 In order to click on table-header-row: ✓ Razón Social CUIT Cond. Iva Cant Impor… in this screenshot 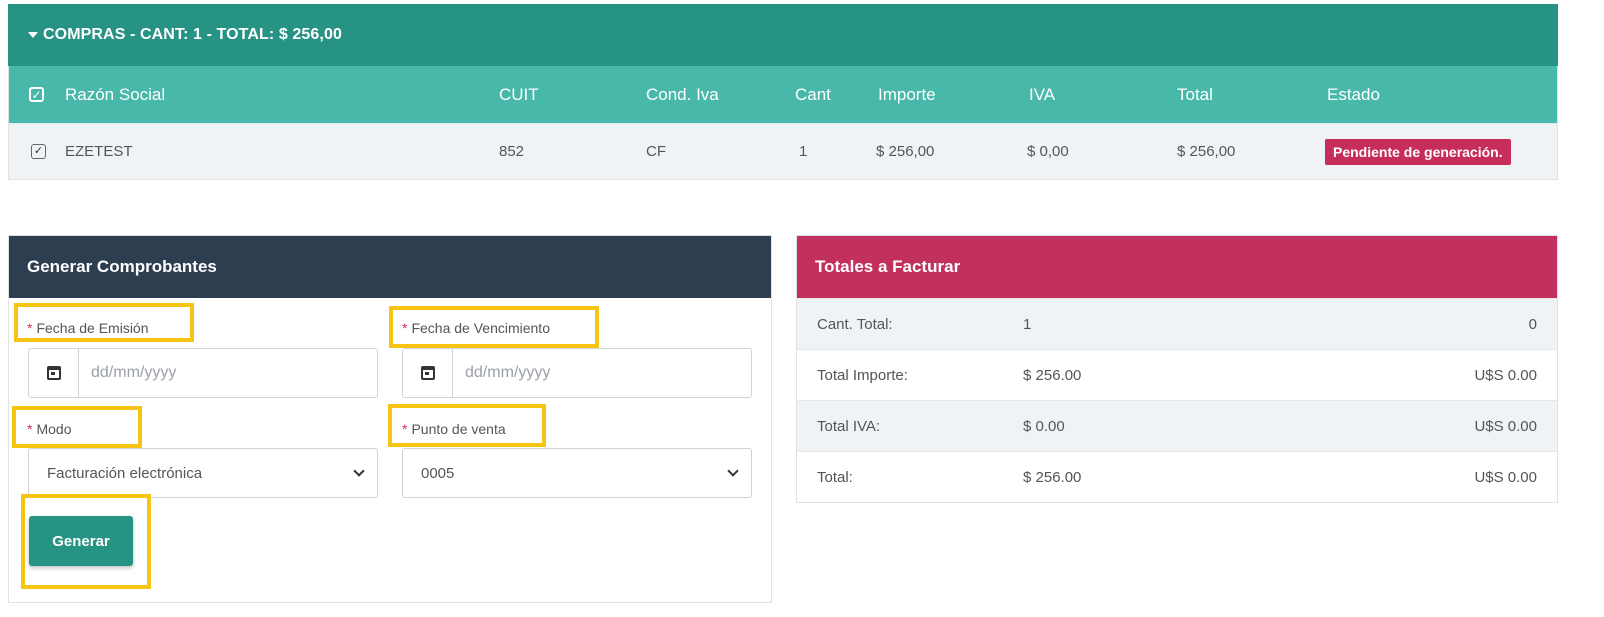, I will do `click(783, 94)`.